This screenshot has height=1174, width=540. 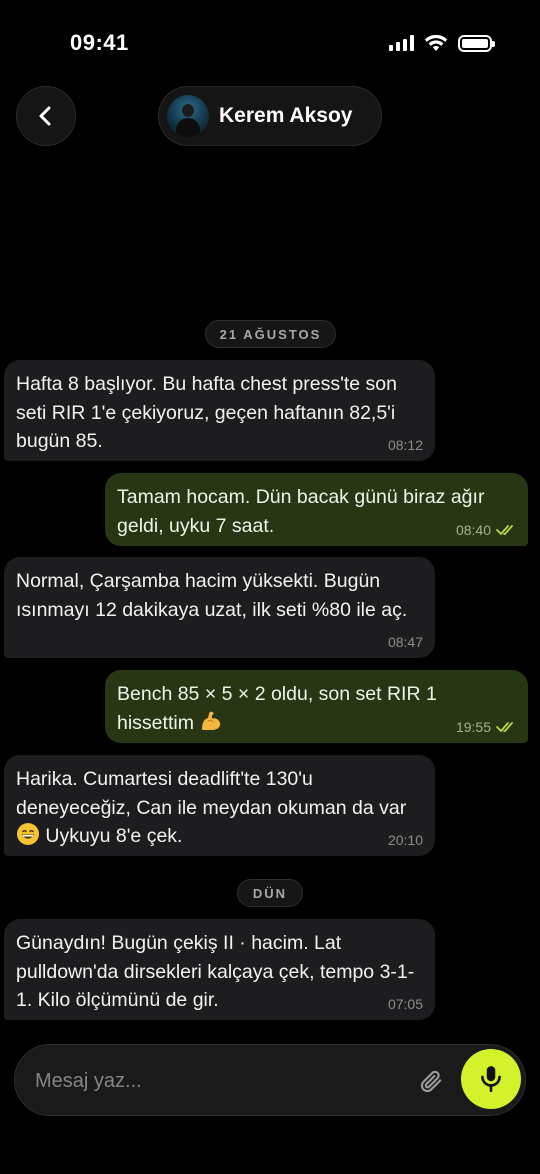 I want to click on message-time: 07:05, so click(x=405, y=1004).